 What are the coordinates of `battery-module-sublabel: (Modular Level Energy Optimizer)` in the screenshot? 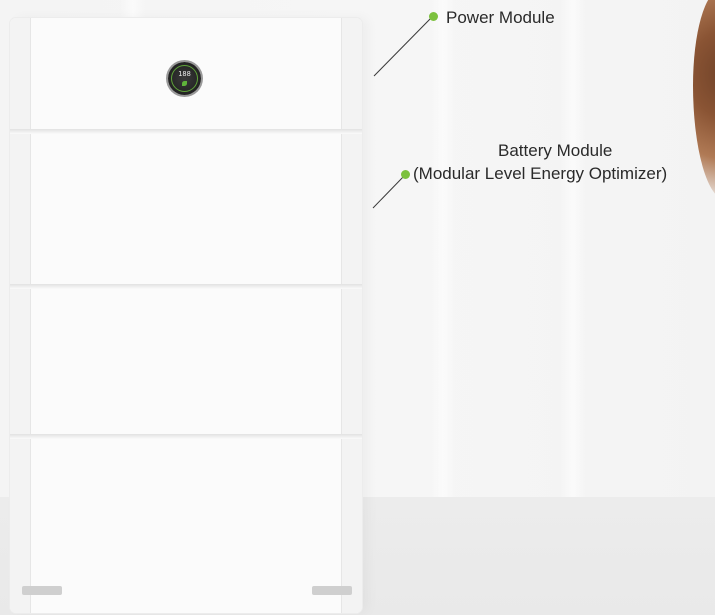 It's located at (540, 173).